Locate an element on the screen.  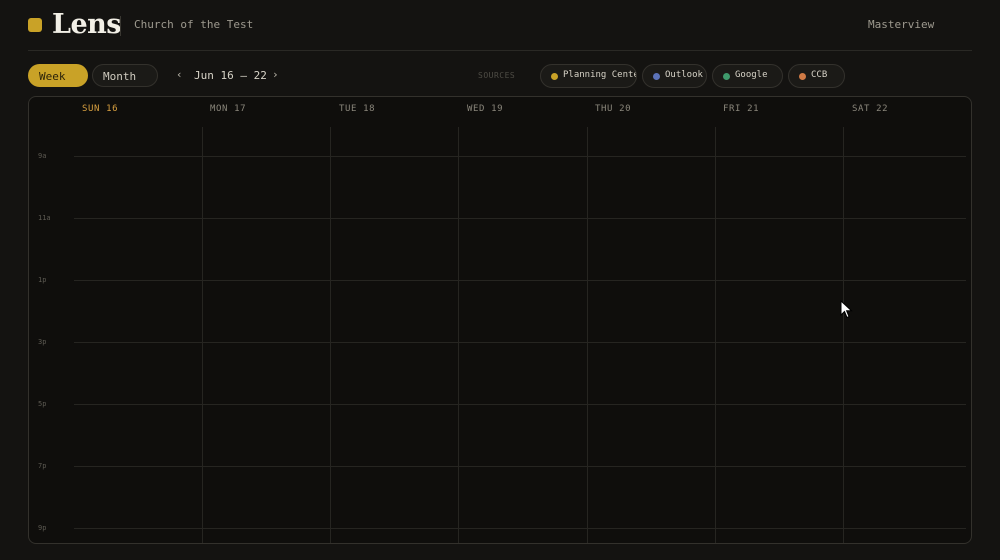
source-label: CCB is located at coordinates (819, 75).